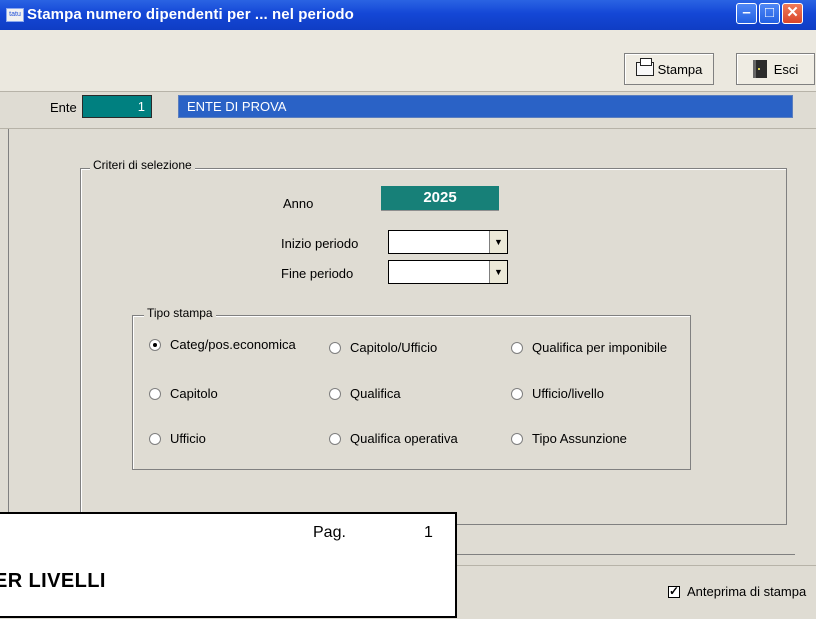  What do you see at coordinates (680, 69) in the screenshot?
I see `stampa-label: Stampa` at bounding box center [680, 69].